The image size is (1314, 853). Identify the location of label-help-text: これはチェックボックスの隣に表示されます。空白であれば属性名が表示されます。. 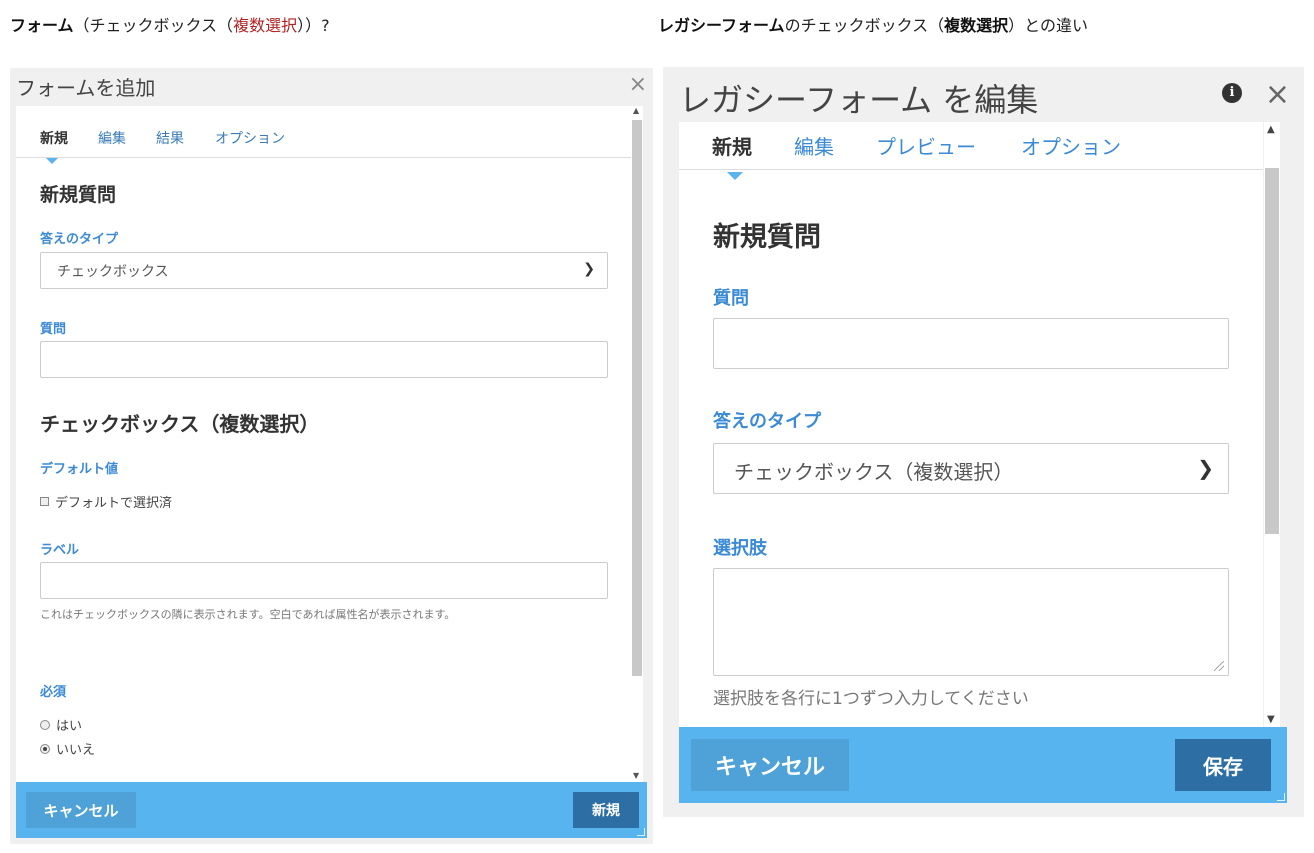
(248, 614).